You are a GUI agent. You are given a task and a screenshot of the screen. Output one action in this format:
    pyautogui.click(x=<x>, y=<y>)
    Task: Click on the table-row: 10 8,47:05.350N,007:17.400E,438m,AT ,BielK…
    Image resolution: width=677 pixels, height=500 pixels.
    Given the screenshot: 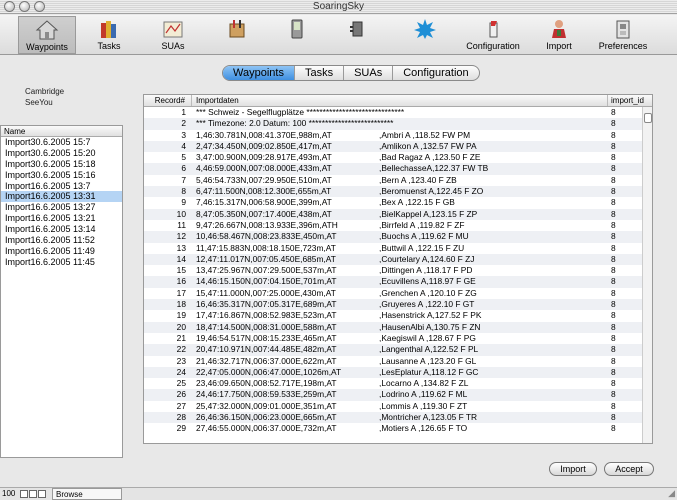 What is the action you would take?
    pyautogui.click(x=398, y=214)
    